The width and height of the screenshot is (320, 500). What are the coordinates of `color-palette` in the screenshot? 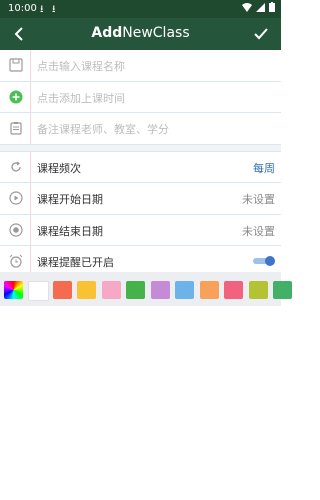 It's located at (146, 289).